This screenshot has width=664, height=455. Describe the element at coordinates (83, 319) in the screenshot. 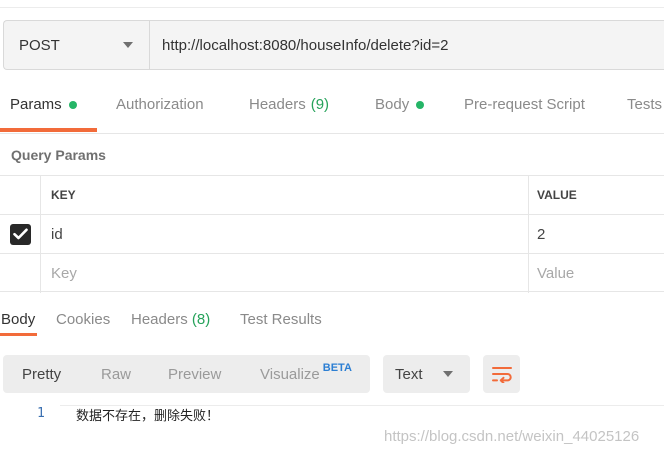

I see `resp-tab-cookies: Cookies` at that location.